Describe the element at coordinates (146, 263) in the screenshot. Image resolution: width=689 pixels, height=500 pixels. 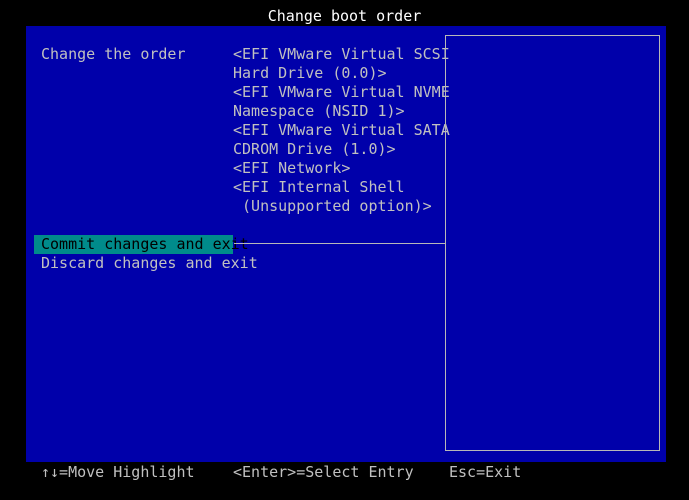
I see `discard-changes-button: Discard changes and exit` at that location.